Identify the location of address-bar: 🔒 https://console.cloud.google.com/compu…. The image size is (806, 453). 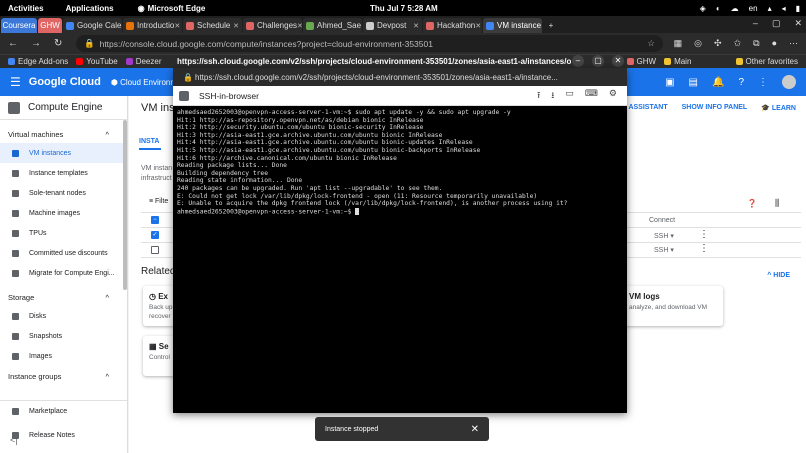
(369, 43).